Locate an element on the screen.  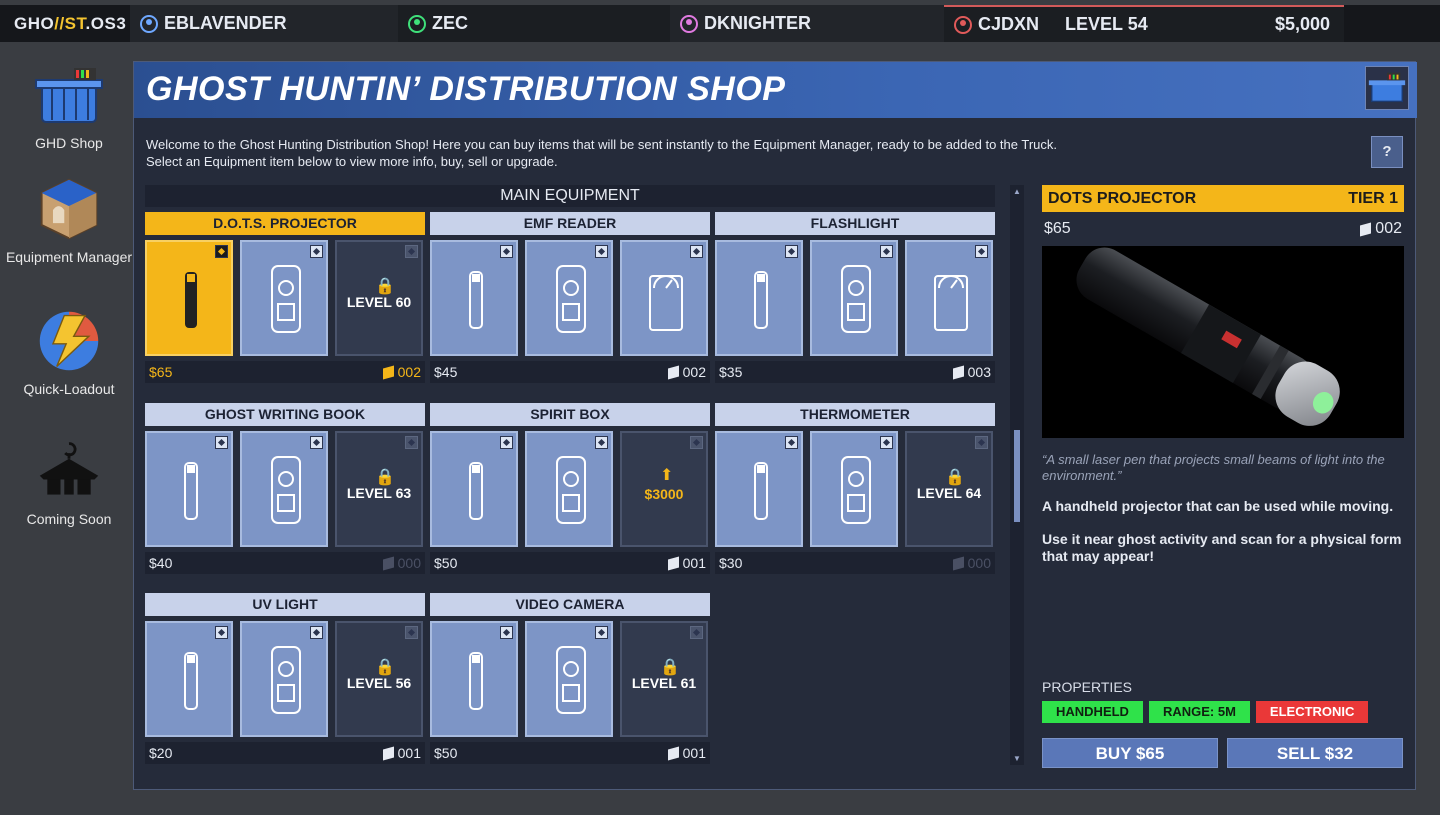
sidebar-item-ghd-shop: GHD Shop is located at coordinates (69, 106).